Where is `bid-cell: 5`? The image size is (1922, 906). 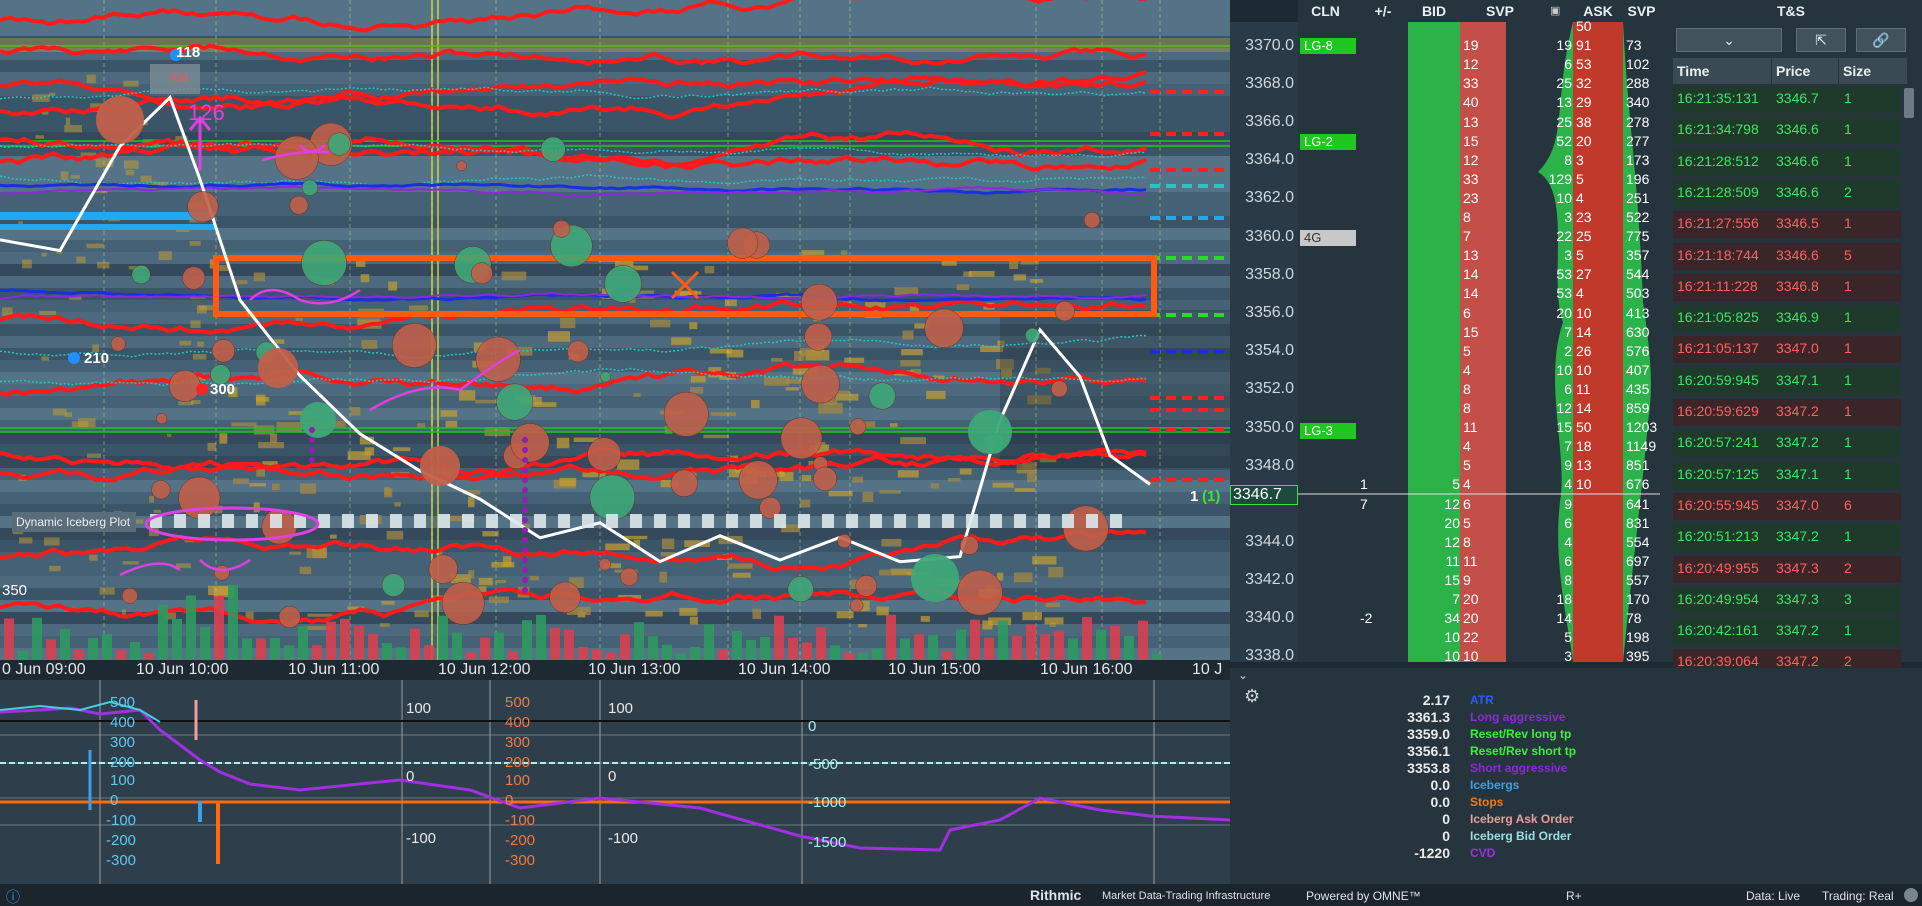 bid-cell: 5 is located at coordinates (1440, 484).